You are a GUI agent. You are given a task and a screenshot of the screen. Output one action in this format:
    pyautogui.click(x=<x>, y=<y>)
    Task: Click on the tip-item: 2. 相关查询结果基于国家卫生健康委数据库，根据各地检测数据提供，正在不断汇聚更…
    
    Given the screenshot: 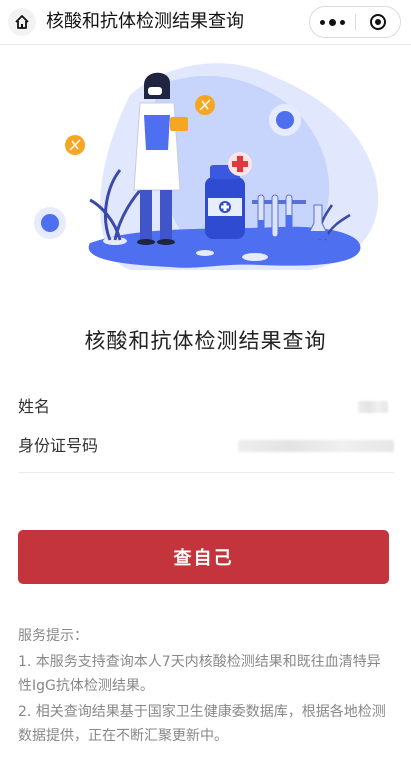 What is the action you would take?
    pyautogui.click(x=202, y=724)
    